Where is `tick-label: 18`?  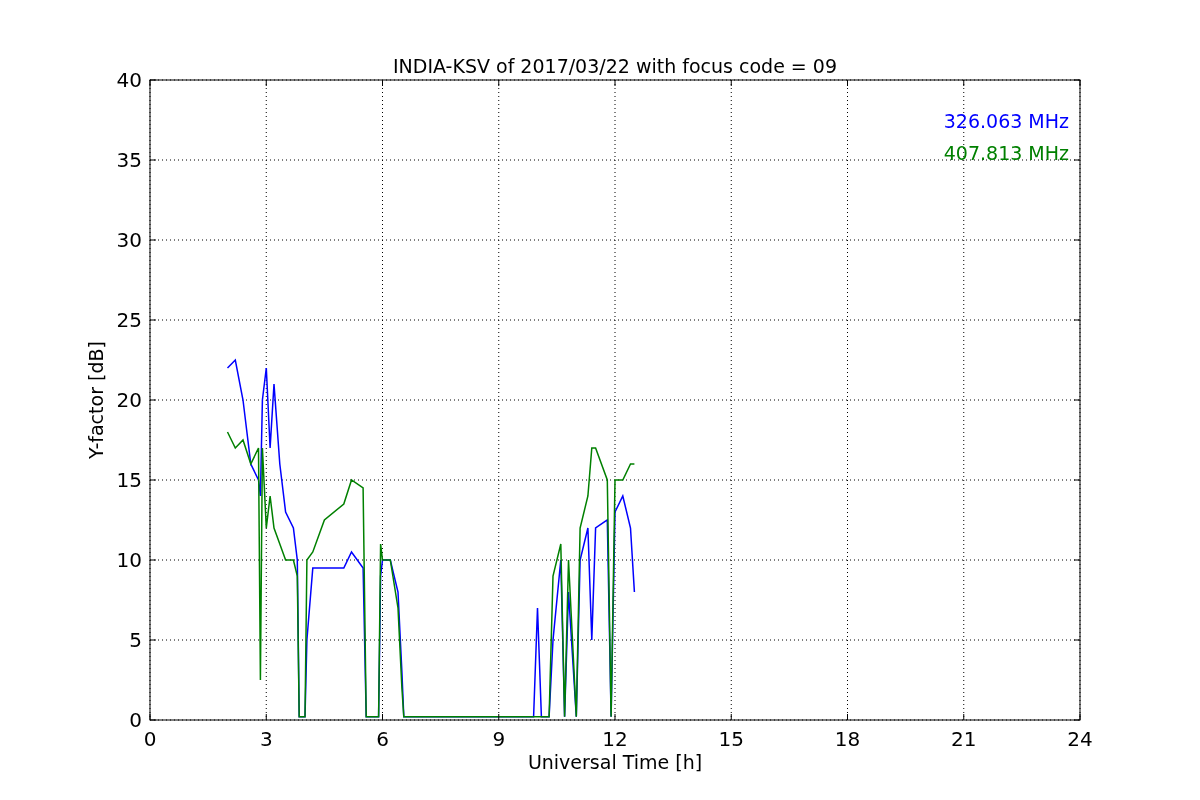 tick-label: 18 is located at coordinates (847, 739).